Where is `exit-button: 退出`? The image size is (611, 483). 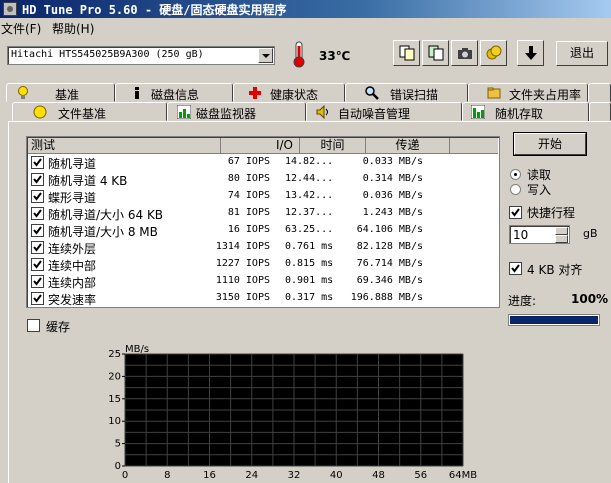
exit-button: 退出 is located at coordinates (582, 53).